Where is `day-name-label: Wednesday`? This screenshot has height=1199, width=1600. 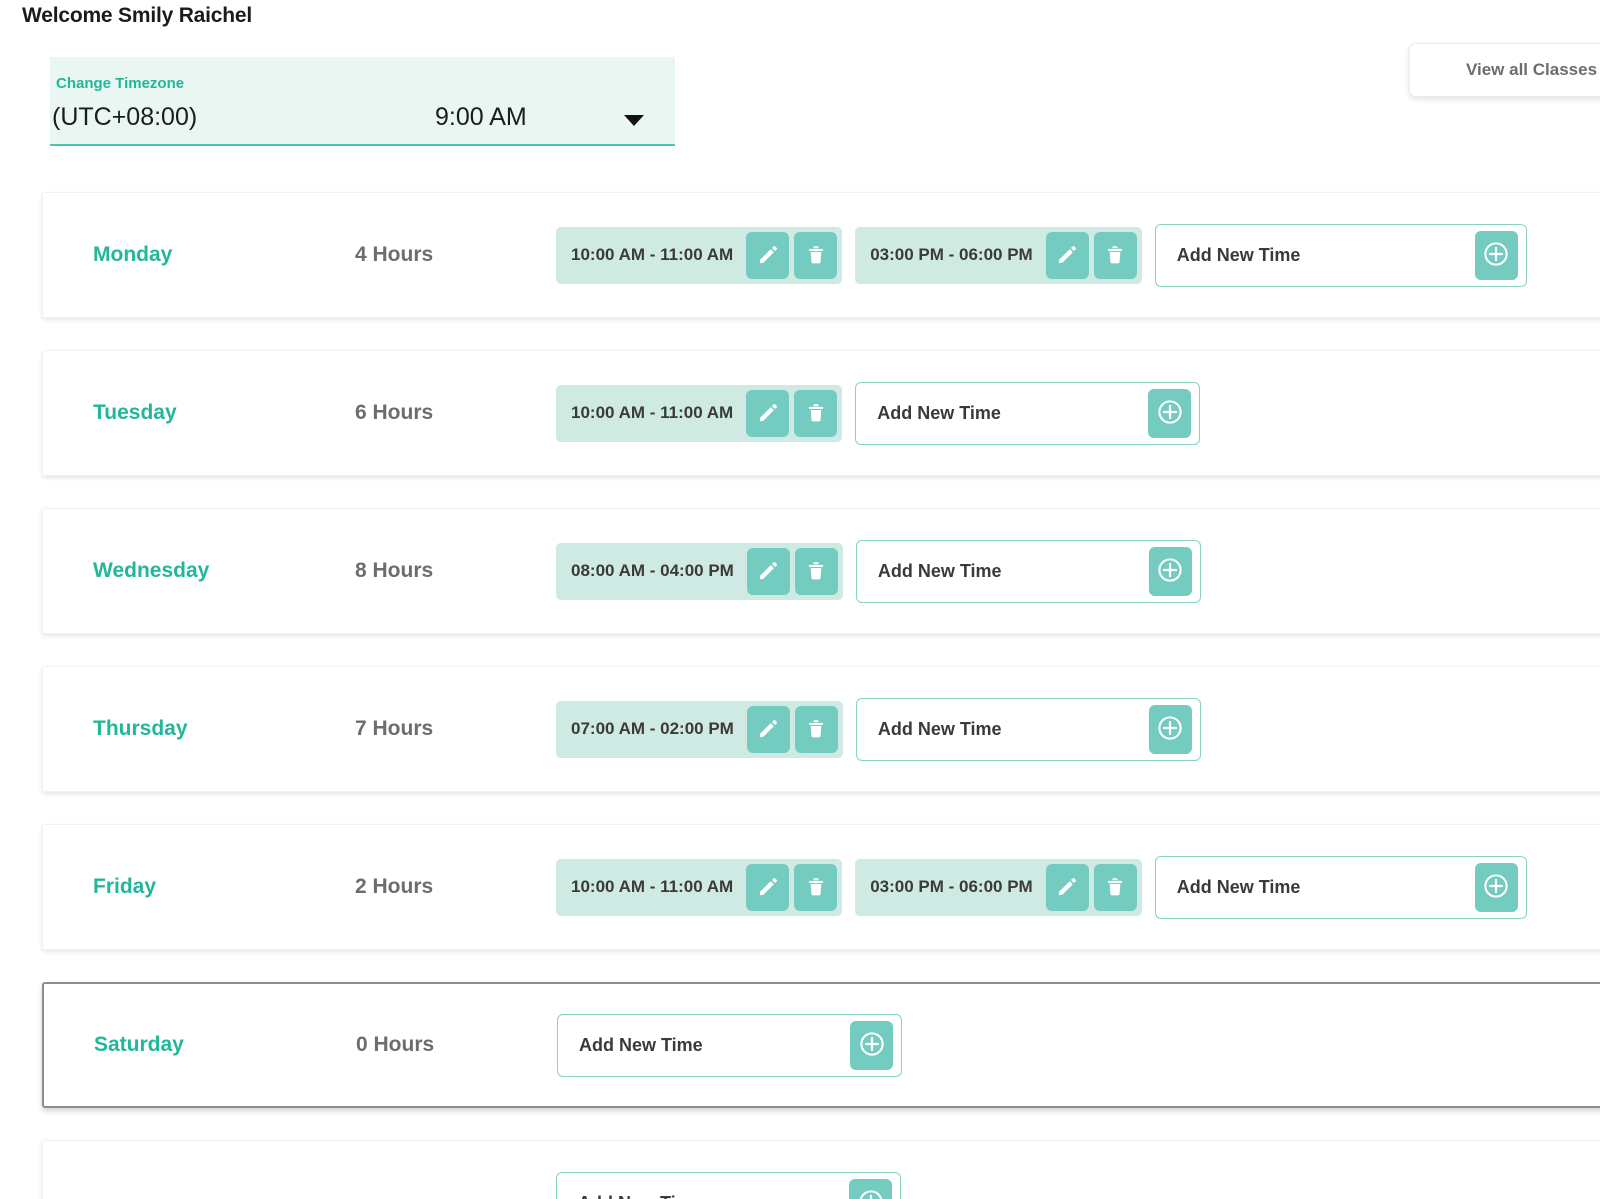
day-name-label: Wednesday is located at coordinates (151, 570).